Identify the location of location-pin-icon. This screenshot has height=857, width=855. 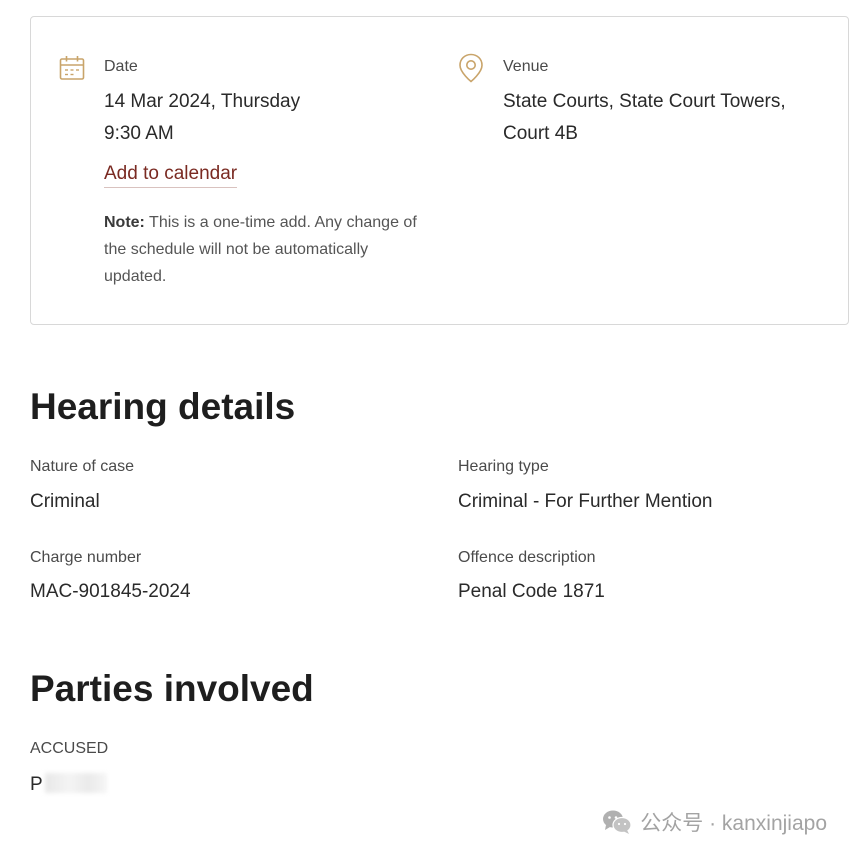
(471, 68).